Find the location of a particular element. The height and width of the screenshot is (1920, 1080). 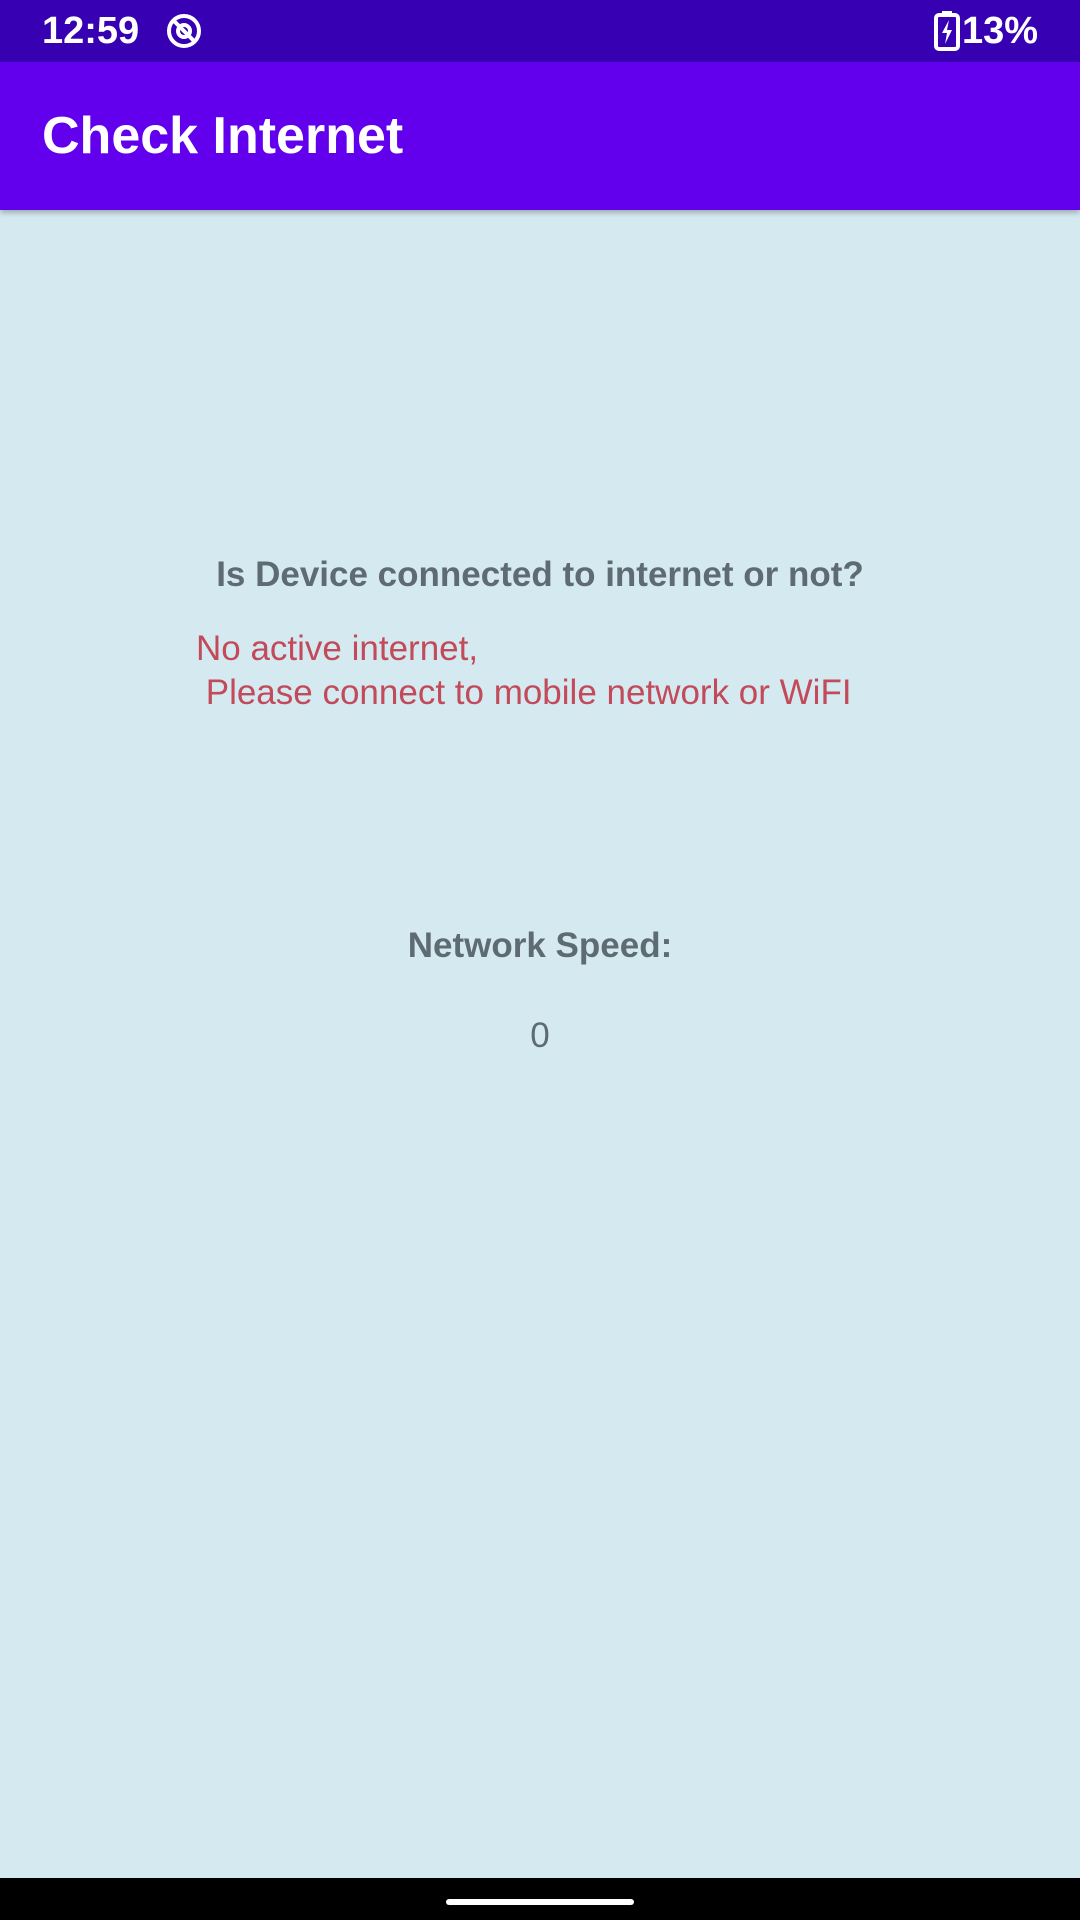

network-speed-label: Network Speed: is located at coordinates (540, 945).